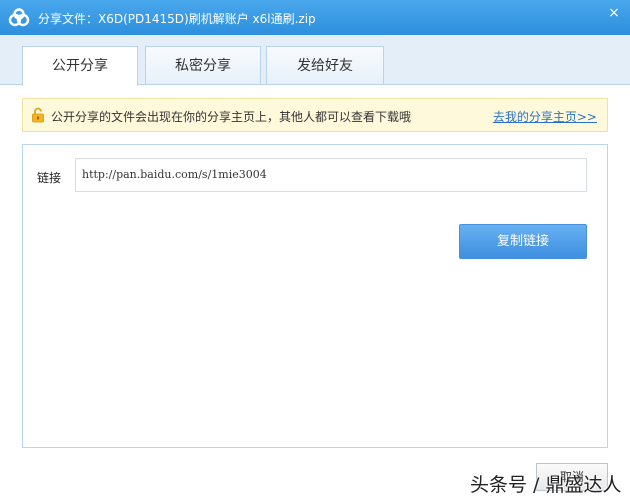  I want to click on tab-label: 发给好友, so click(325, 66).